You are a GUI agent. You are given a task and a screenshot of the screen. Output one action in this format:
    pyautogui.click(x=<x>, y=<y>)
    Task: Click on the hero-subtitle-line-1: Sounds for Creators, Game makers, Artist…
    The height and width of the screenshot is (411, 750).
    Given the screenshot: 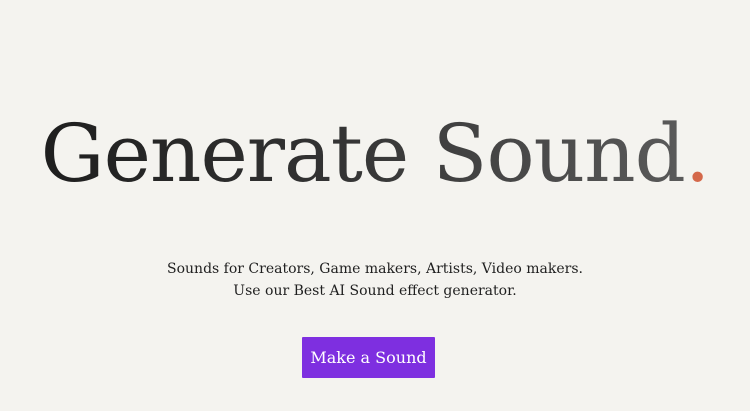 What is the action you would take?
    pyautogui.click(x=375, y=269)
    